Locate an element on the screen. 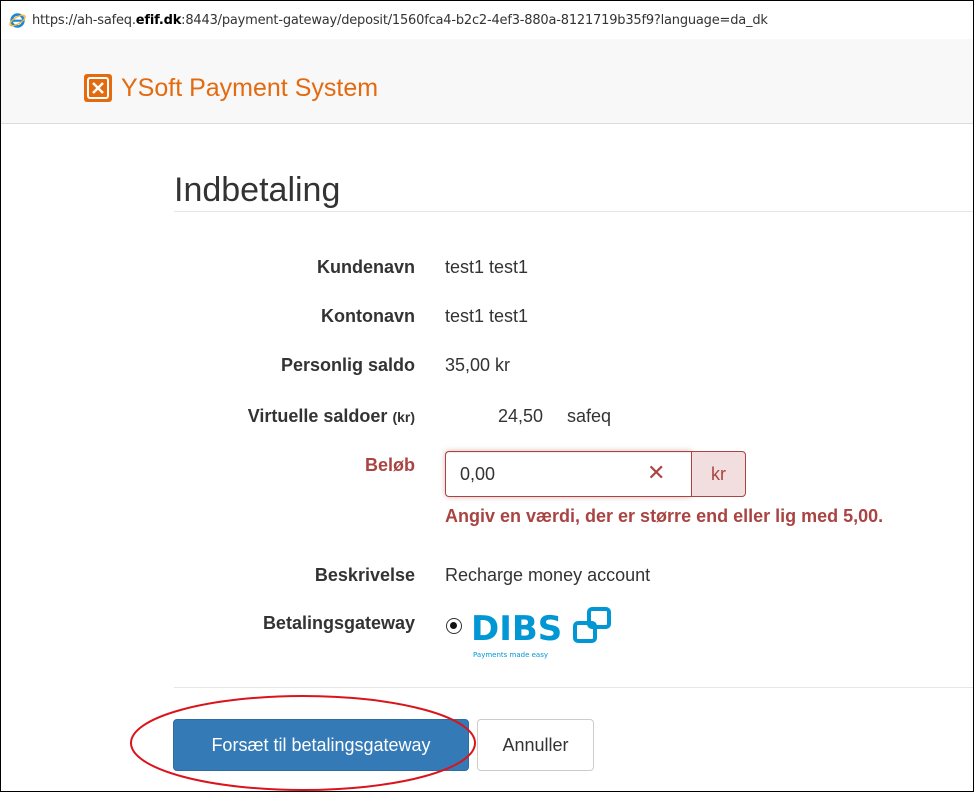  dibs-logo: DIBS Payments made easy is located at coordinates (551, 631).